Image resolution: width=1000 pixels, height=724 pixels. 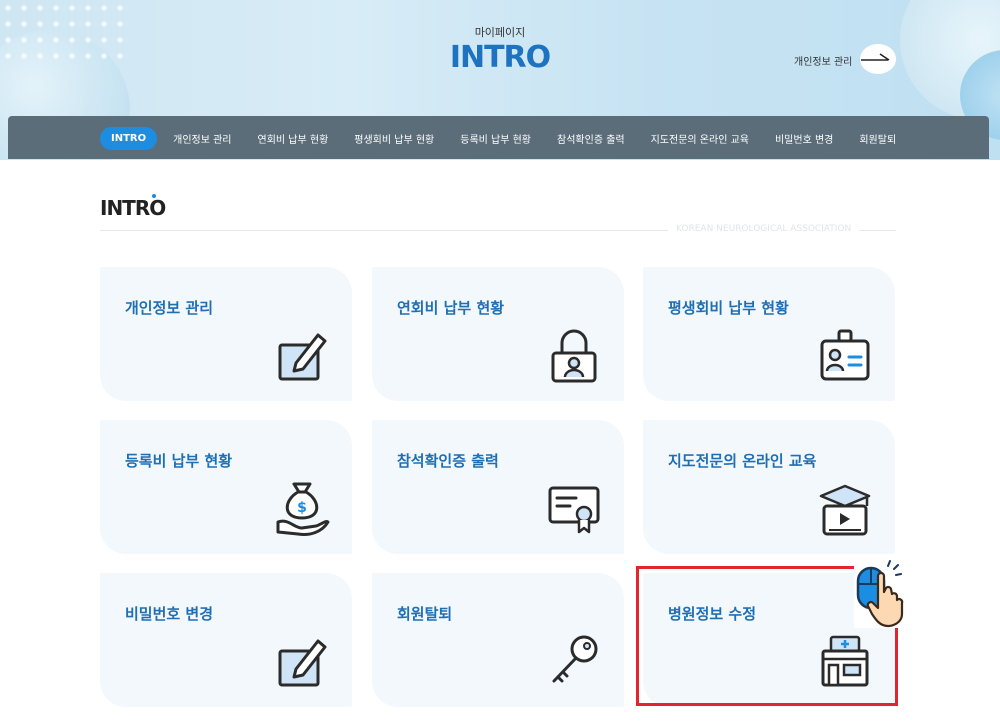 I want to click on card-label: 비밀번호 변경, so click(x=169, y=614).